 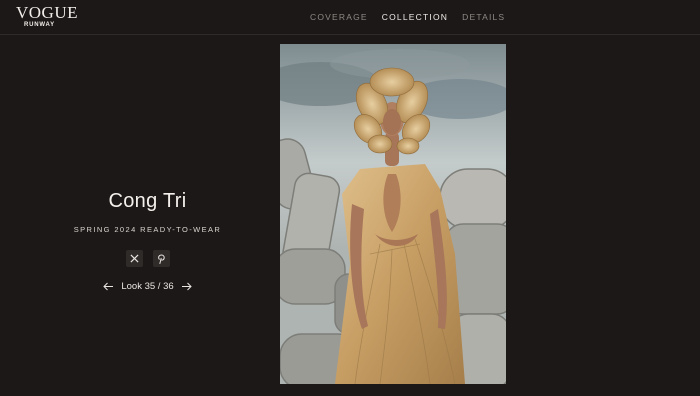 I want to click on arrow-right-icon, so click(x=186, y=286).